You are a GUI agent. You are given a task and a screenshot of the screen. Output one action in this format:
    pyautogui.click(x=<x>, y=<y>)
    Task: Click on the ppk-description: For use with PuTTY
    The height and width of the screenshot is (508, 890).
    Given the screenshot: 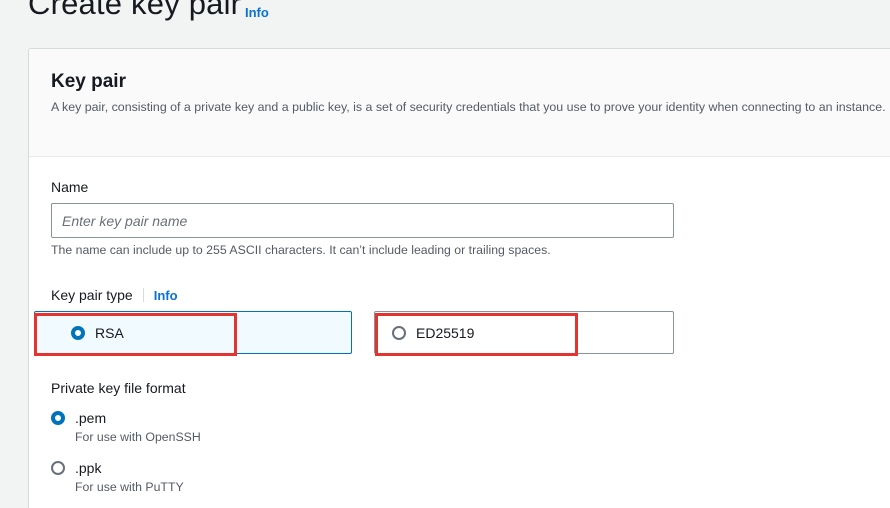 What is the action you would take?
    pyautogui.click(x=129, y=487)
    